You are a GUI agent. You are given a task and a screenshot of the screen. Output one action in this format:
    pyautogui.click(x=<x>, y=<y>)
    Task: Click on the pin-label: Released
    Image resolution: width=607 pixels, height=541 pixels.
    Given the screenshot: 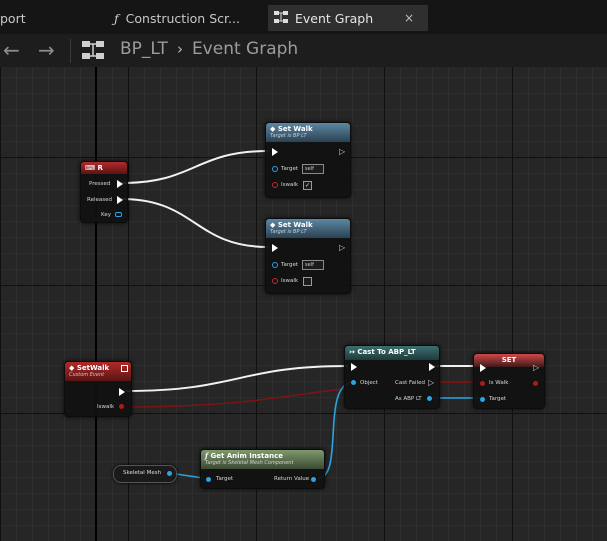 What is the action you would take?
    pyautogui.click(x=99, y=200)
    